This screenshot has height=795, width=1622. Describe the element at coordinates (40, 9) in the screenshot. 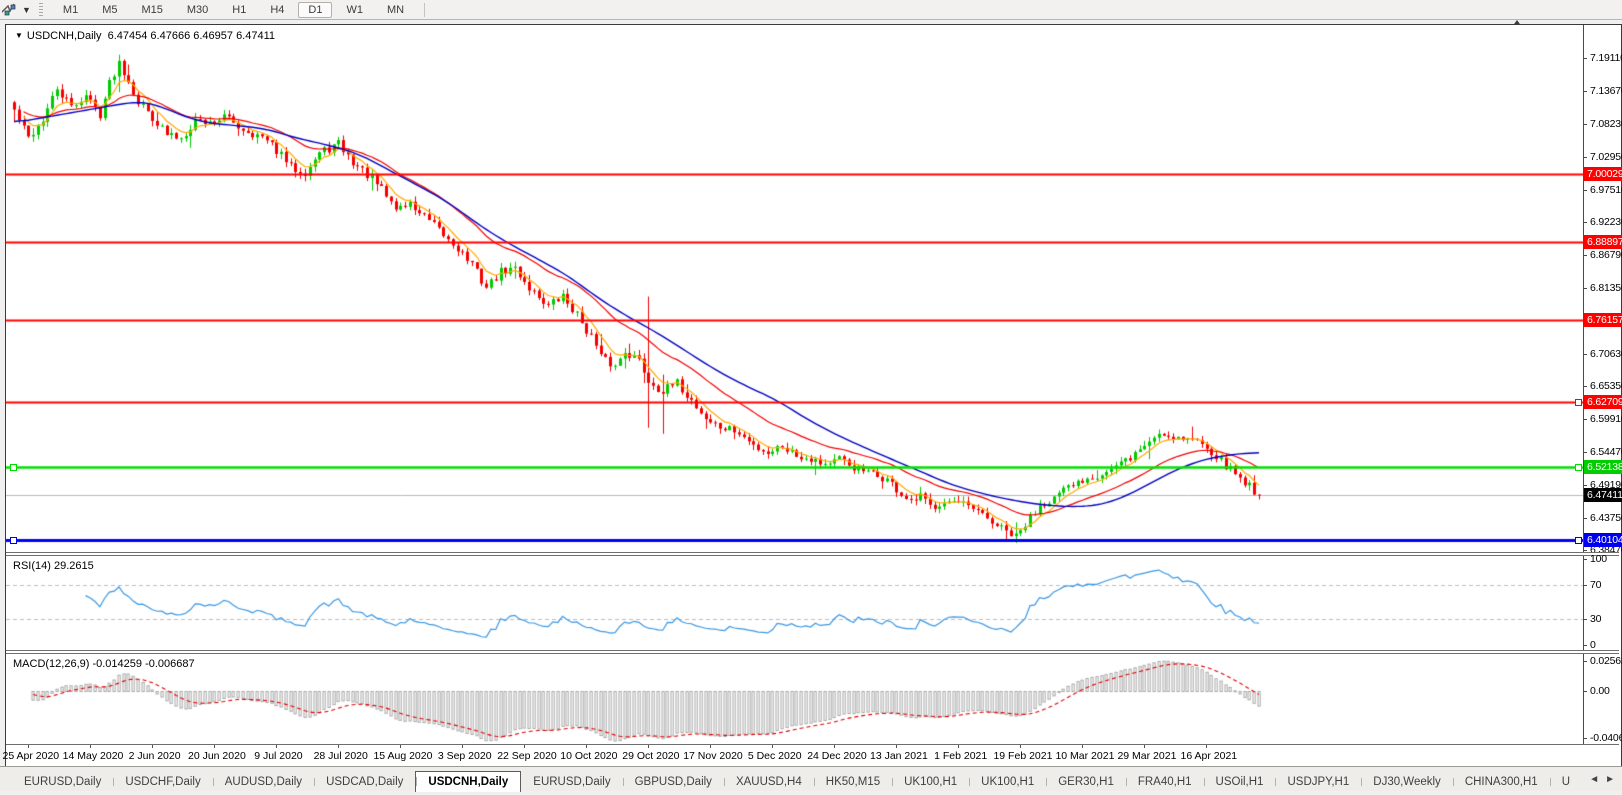

I see `toolbar-grip` at that location.